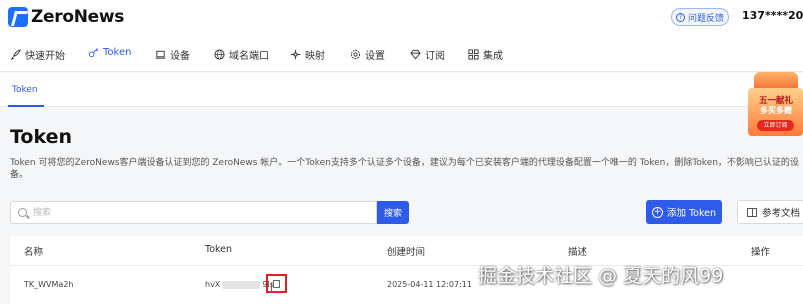 The image size is (803, 304). What do you see at coordinates (680, 17) in the screenshot?
I see `question-icon: ?` at bounding box center [680, 17].